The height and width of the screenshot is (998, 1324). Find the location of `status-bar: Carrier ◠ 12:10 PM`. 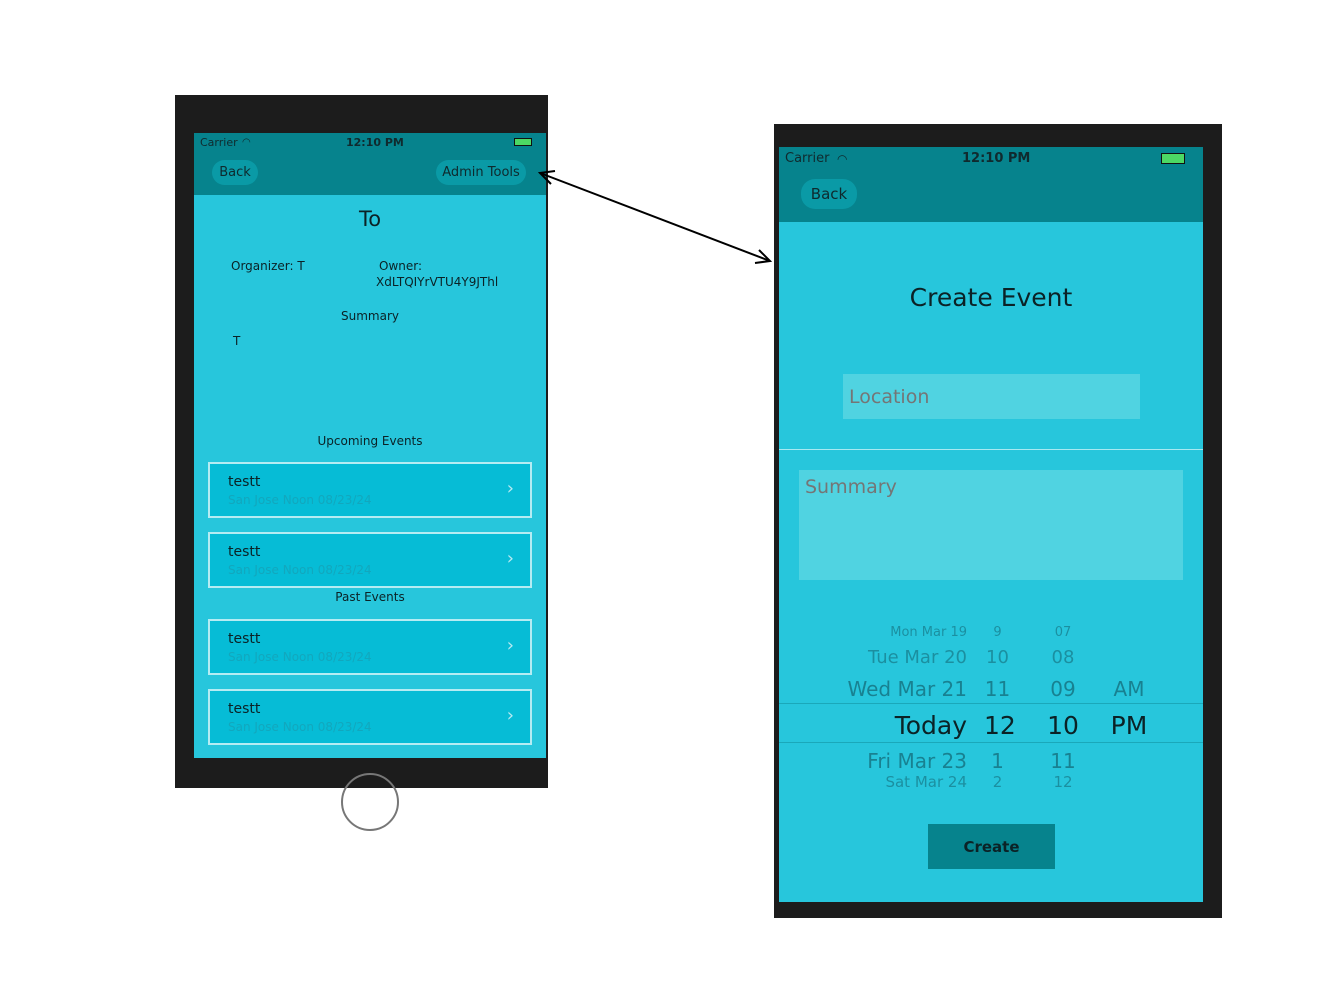

status-bar: Carrier ◠ 12:10 PM is located at coordinates (991, 158).